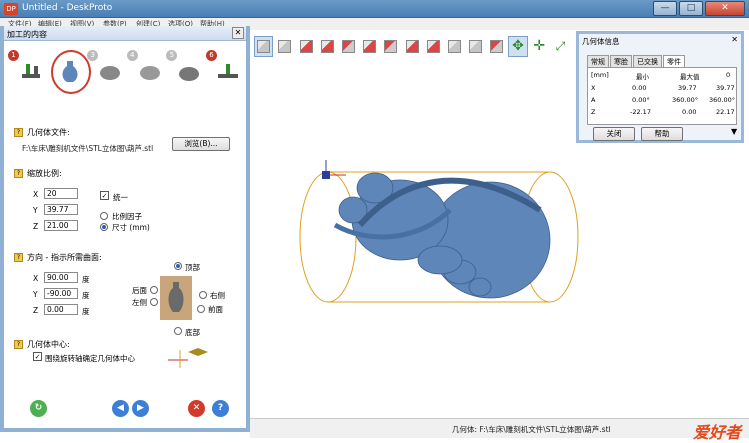 Image resolution: width=749 pixels, height=443 pixels. Describe the element at coordinates (86, 279) in the screenshot. I see `rot-x-unit: 度` at that location.